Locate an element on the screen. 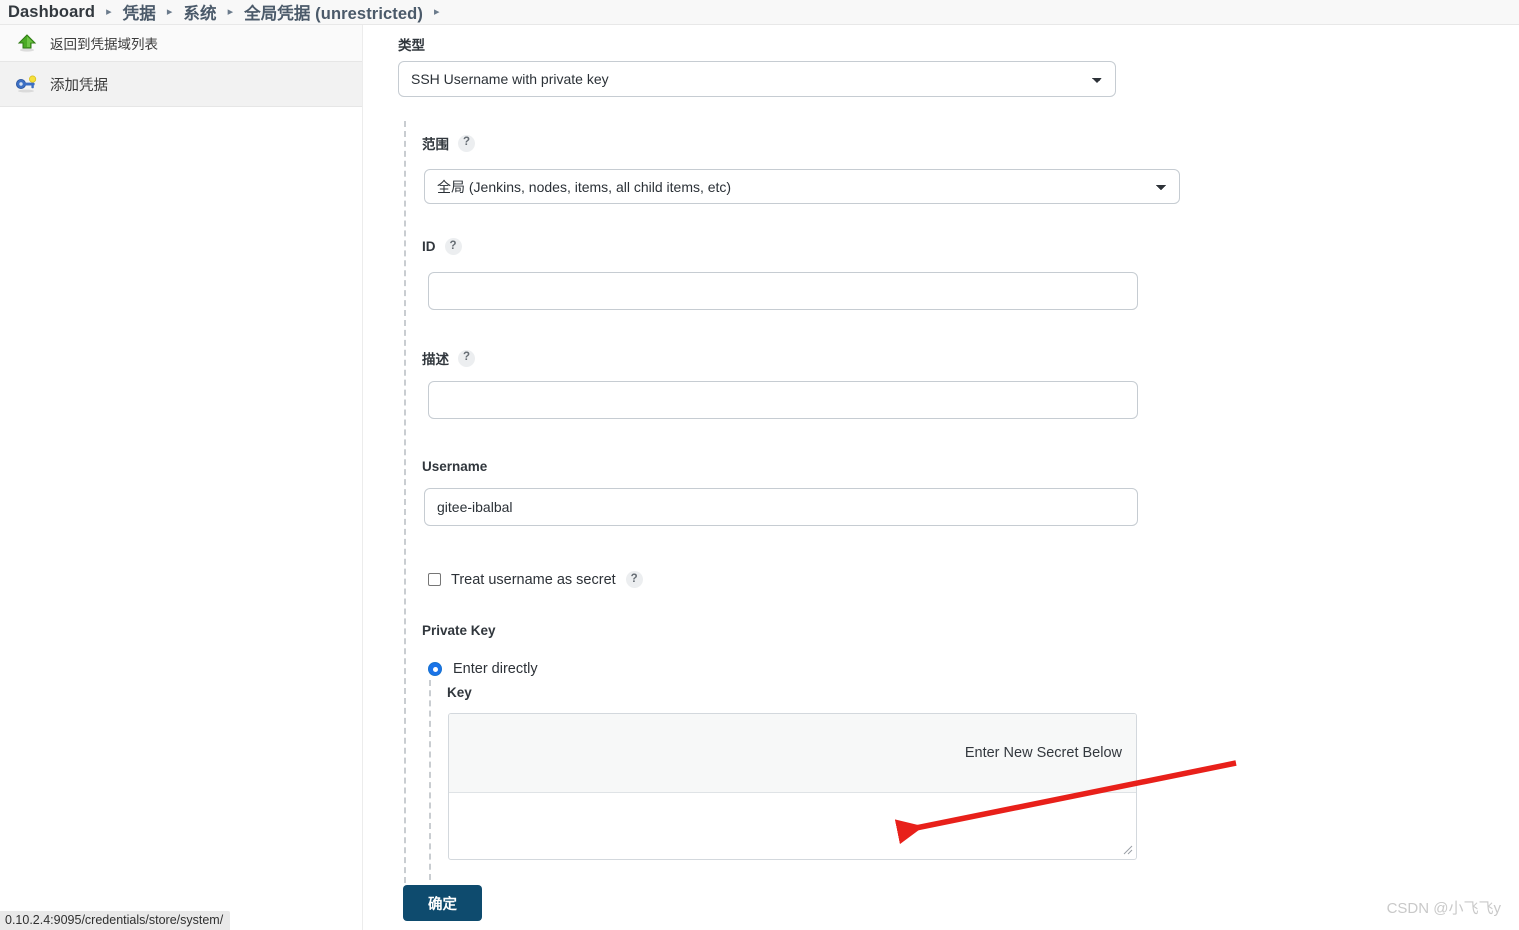  key-secret-banner: Enter New Secret Below is located at coordinates (792, 753).